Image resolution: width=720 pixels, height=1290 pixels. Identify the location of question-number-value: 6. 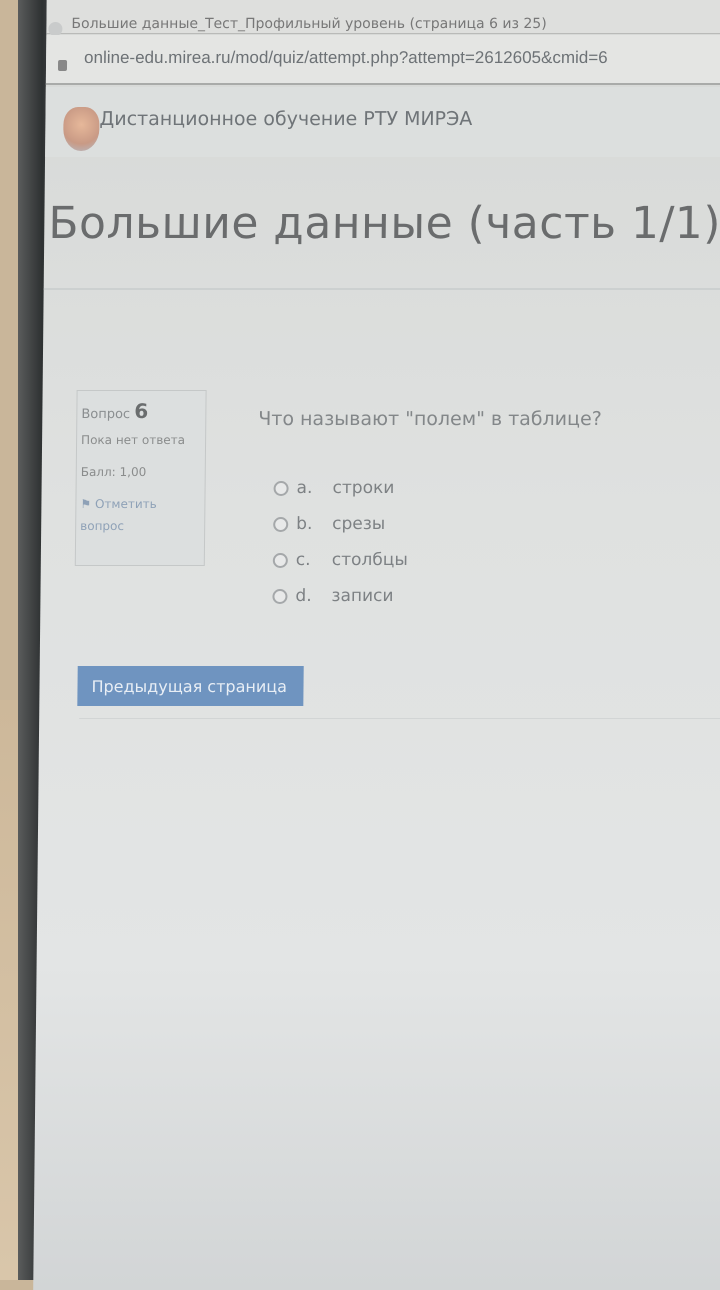
(141, 411).